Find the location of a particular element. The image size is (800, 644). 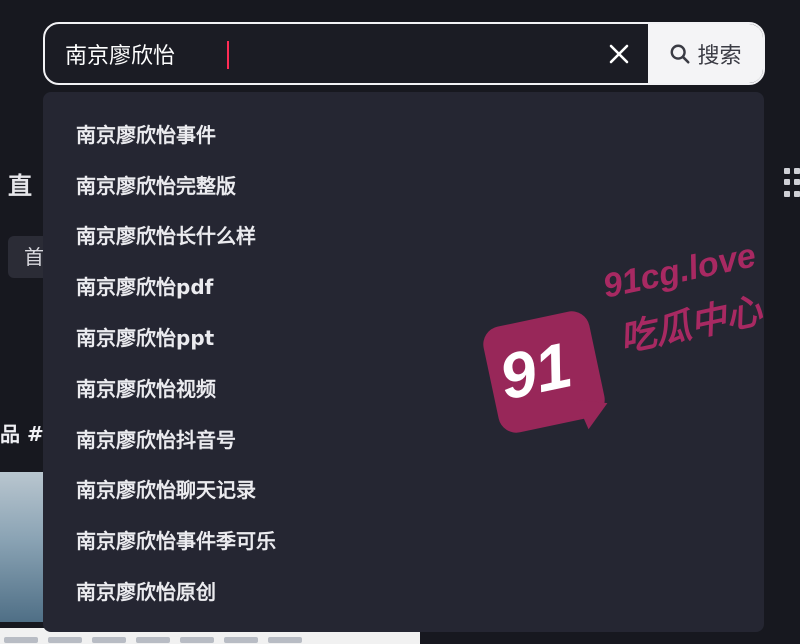

clear-button is located at coordinates (619, 54).